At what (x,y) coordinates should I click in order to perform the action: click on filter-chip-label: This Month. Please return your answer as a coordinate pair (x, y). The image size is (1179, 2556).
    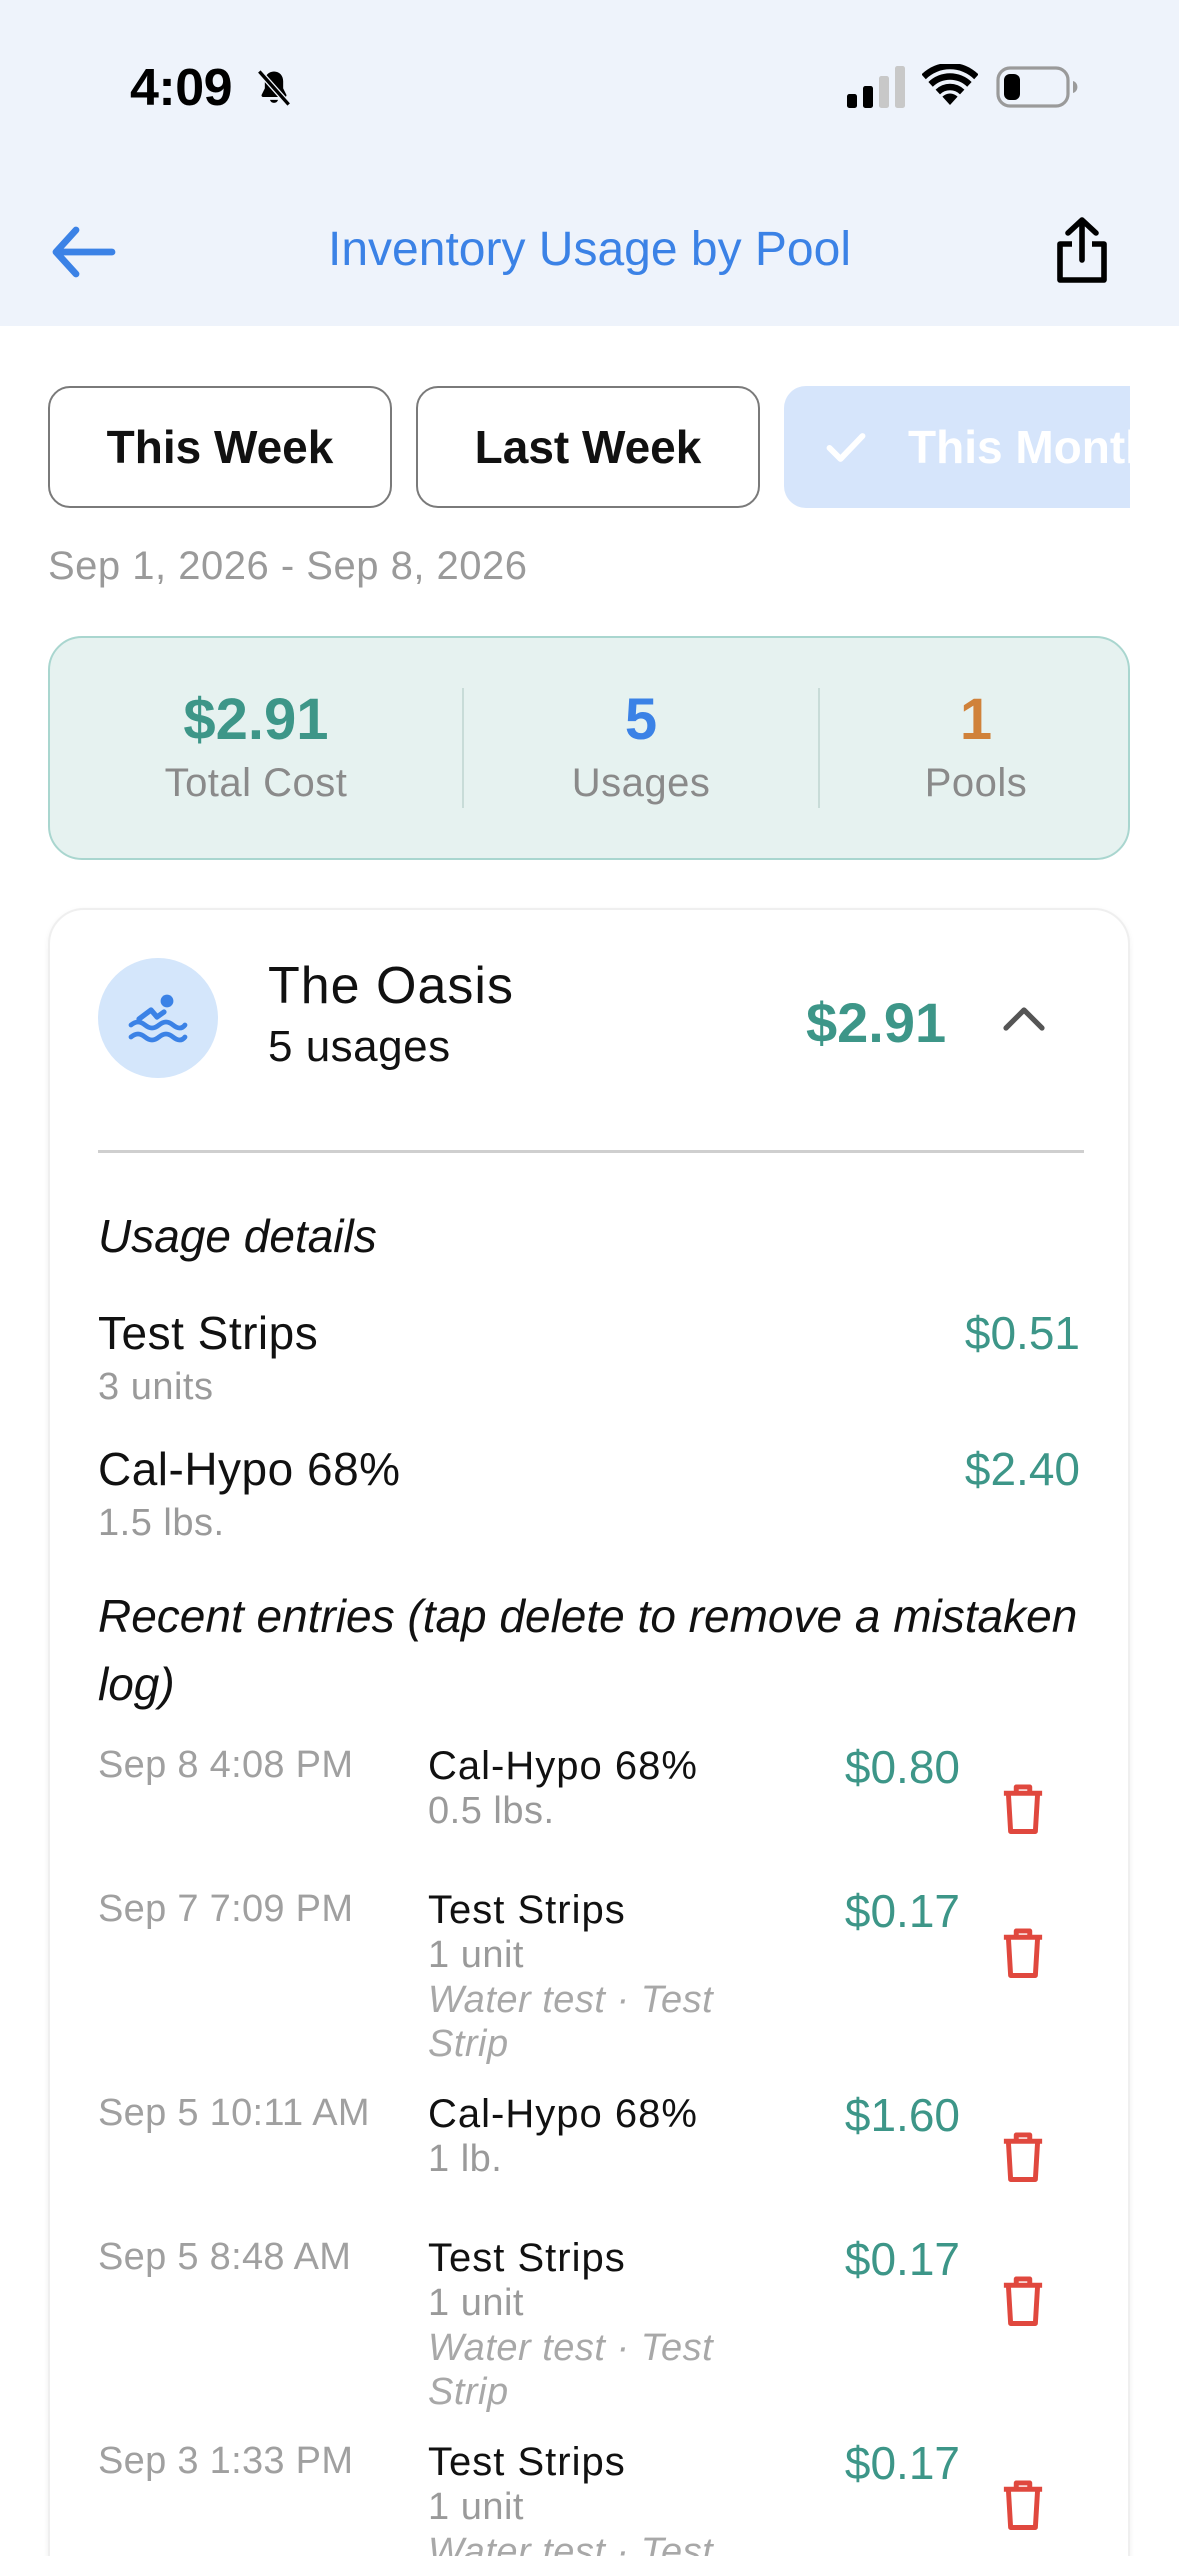
    Looking at the image, I should click on (1019, 447).